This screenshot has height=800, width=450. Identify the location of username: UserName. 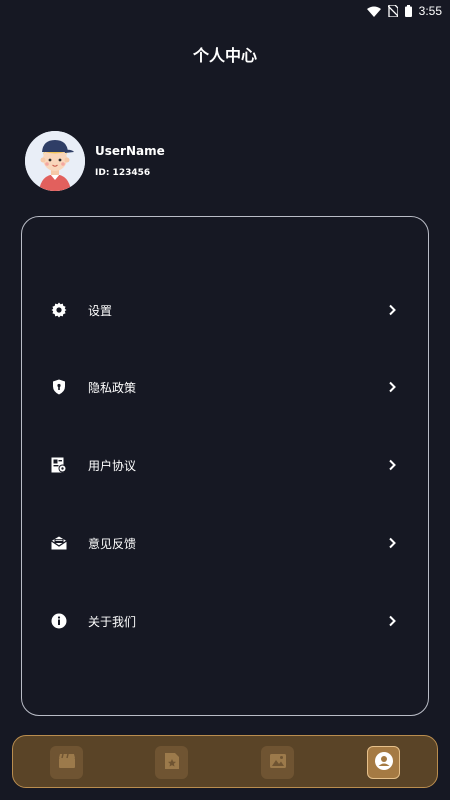
(130, 151).